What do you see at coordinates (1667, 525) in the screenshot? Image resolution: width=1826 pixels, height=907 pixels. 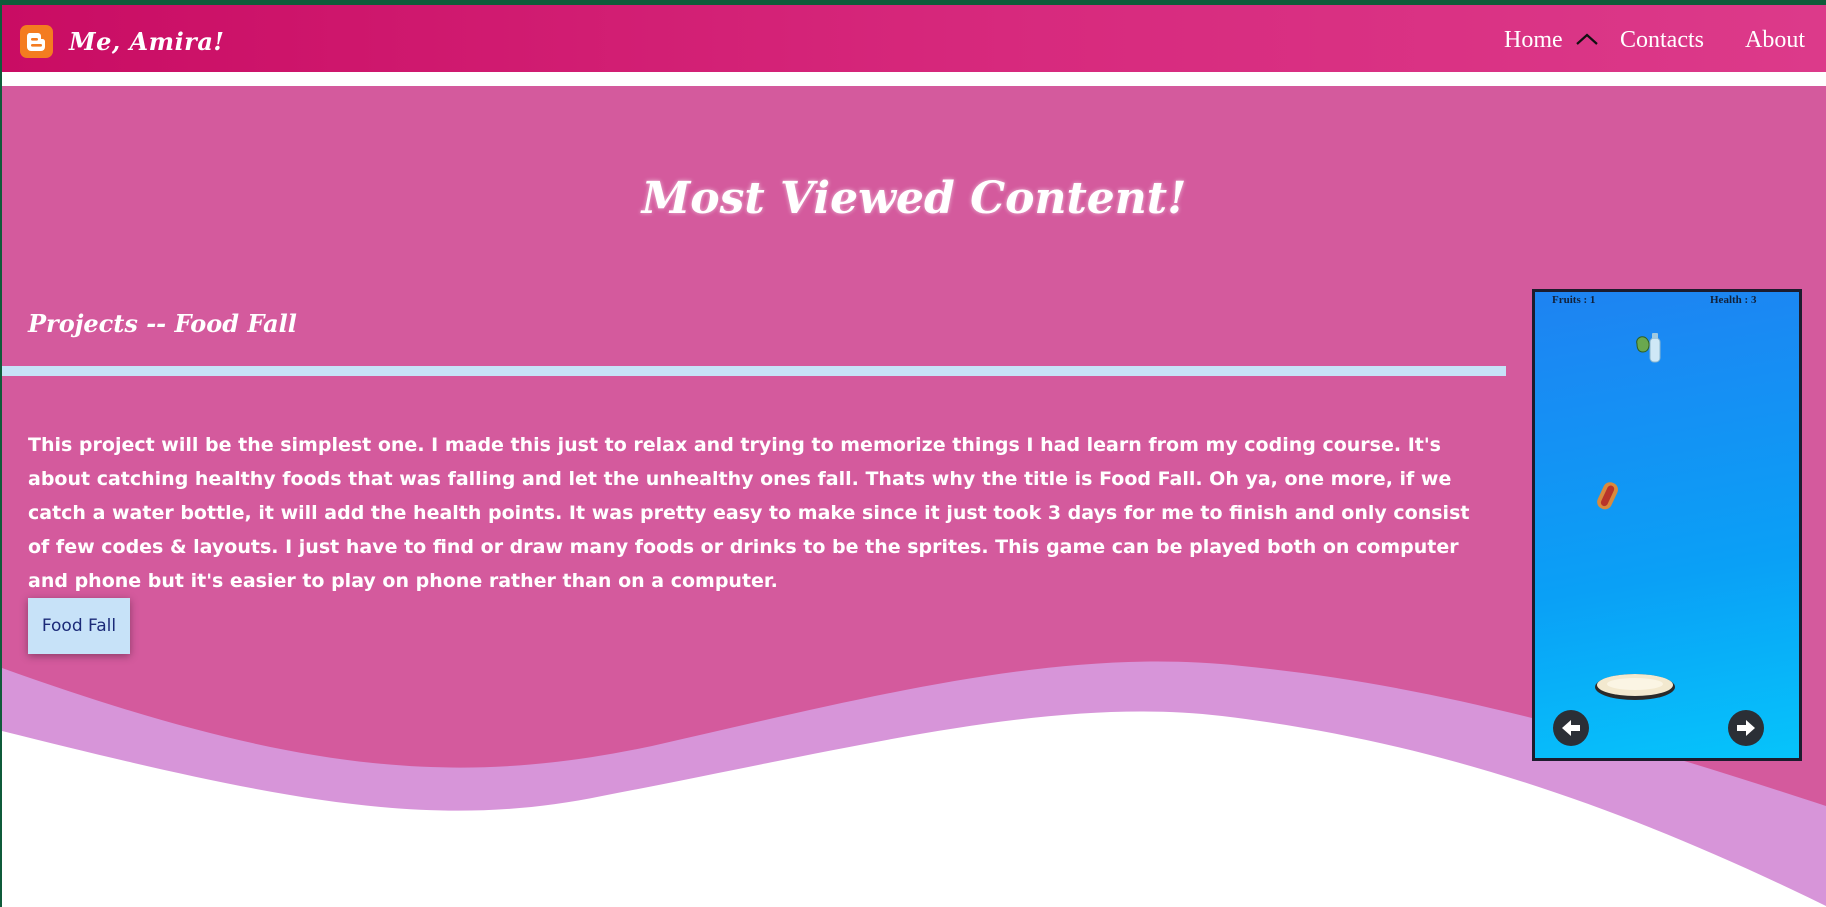 I see `game-preview-image: Fruits : 1 Health : 3` at bounding box center [1667, 525].